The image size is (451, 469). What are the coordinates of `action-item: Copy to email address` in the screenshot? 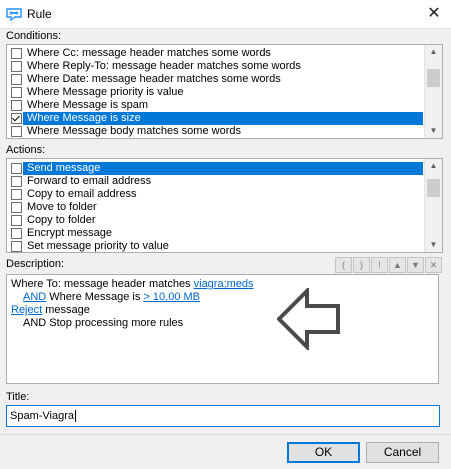 It's located at (224, 194).